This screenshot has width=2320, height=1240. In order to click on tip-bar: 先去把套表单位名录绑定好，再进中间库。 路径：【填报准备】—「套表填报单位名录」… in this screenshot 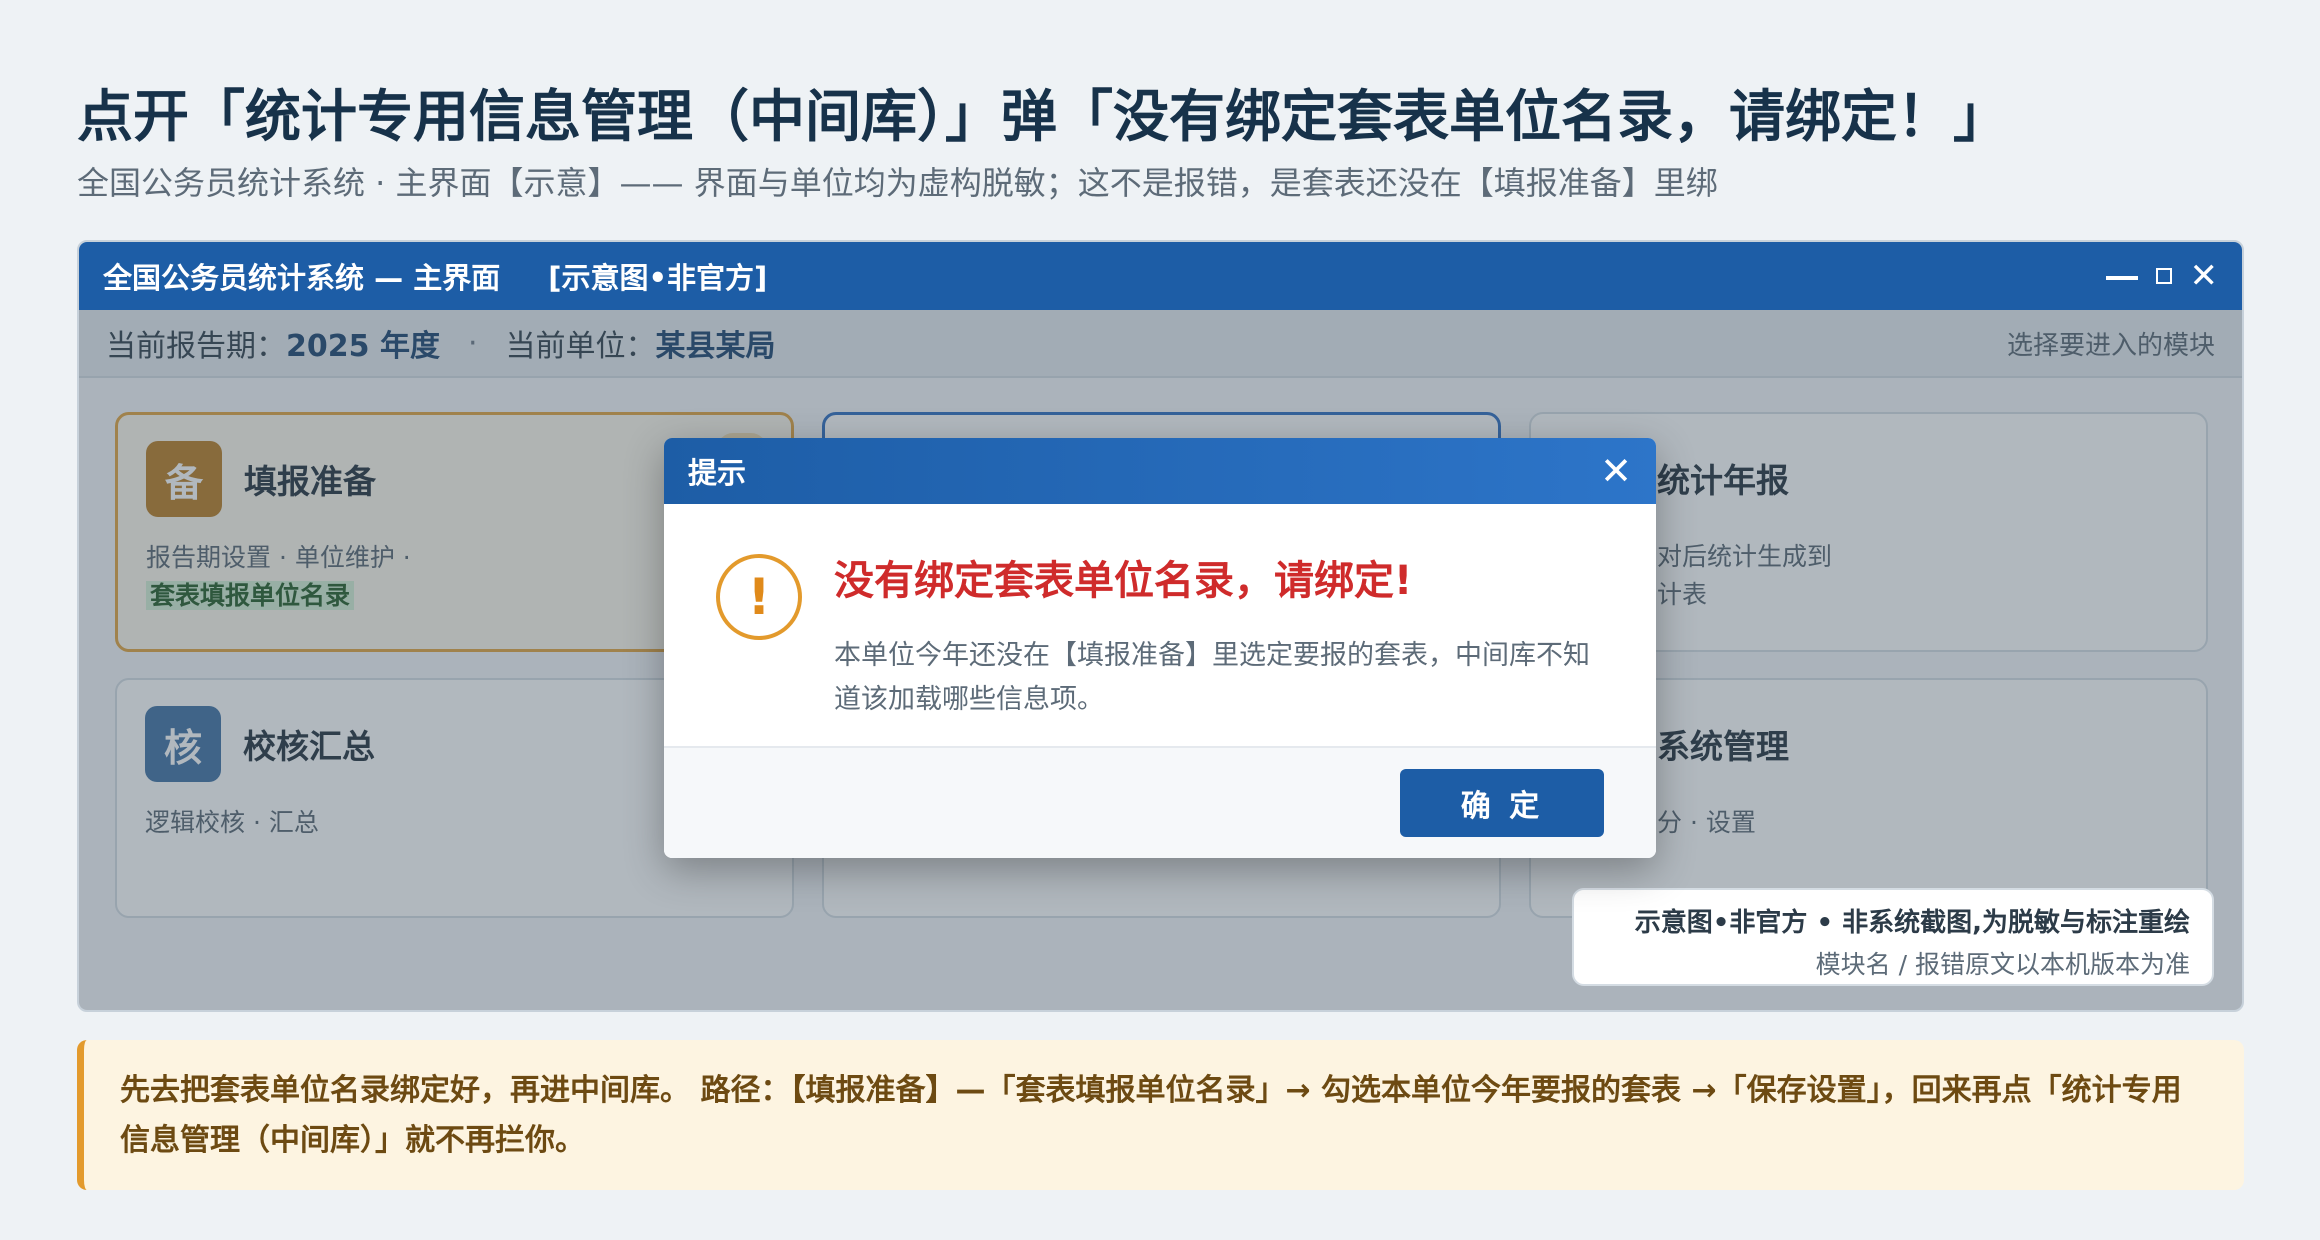, I will do `click(1160, 1115)`.